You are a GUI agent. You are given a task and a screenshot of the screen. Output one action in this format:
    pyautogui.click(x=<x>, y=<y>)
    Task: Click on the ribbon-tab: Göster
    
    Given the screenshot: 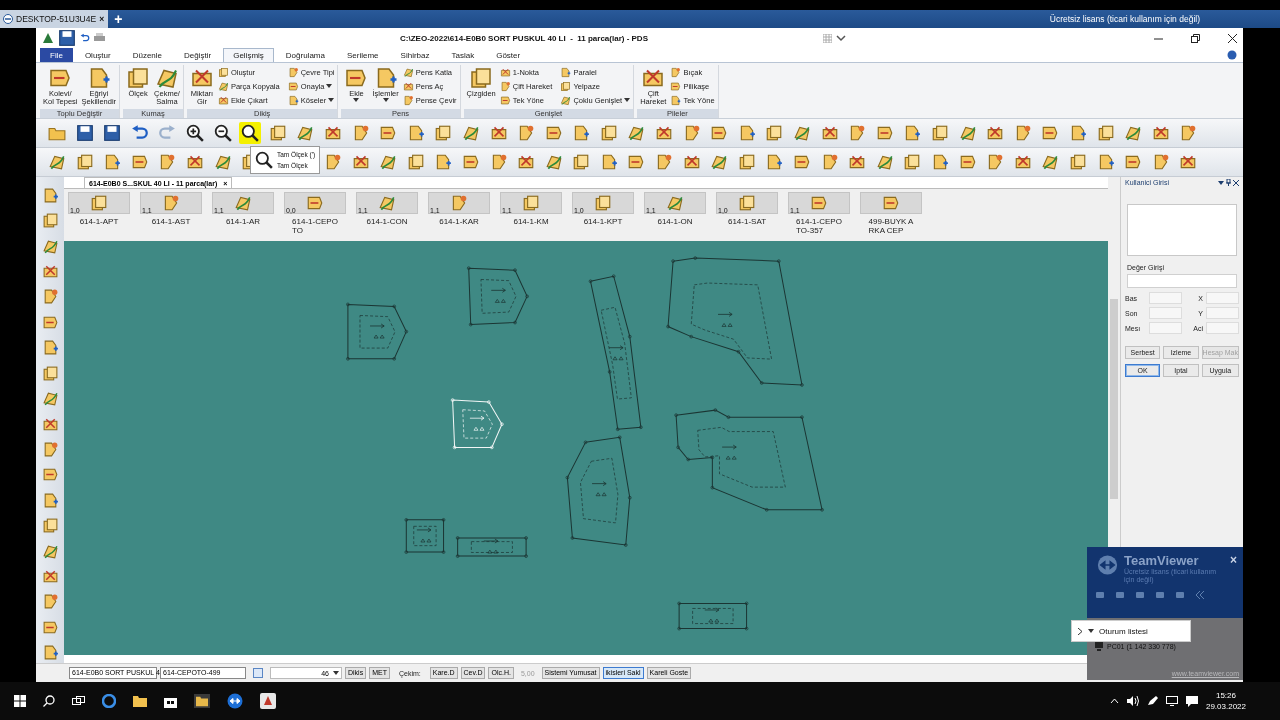 What is the action you would take?
    pyautogui.click(x=508, y=55)
    